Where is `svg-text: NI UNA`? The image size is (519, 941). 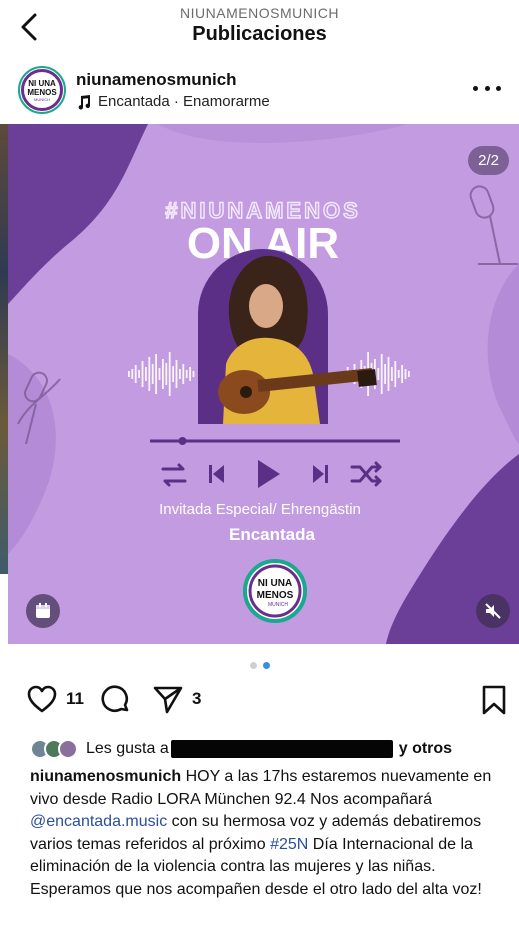
svg-text: NI UNA is located at coordinates (42, 83).